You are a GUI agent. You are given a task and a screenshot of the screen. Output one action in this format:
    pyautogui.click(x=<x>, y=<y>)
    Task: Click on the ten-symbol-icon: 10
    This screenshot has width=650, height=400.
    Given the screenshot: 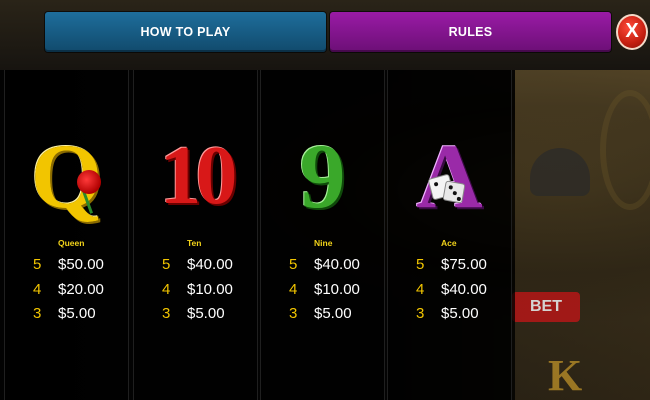 What is the action you would take?
    pyautogui.click(x=198, y=175)
    